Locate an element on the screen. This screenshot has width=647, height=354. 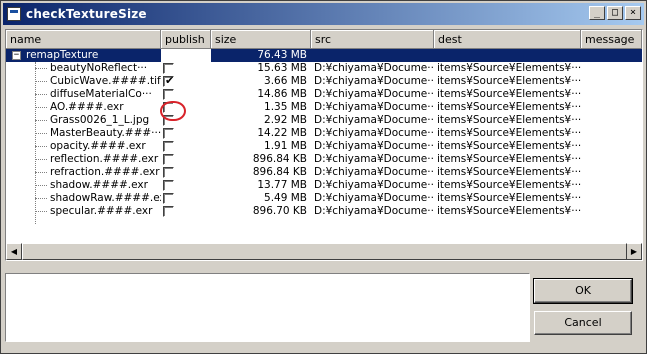
horizontal-scrollbar: ◀ ▶ is located at coordinates (324, 251).